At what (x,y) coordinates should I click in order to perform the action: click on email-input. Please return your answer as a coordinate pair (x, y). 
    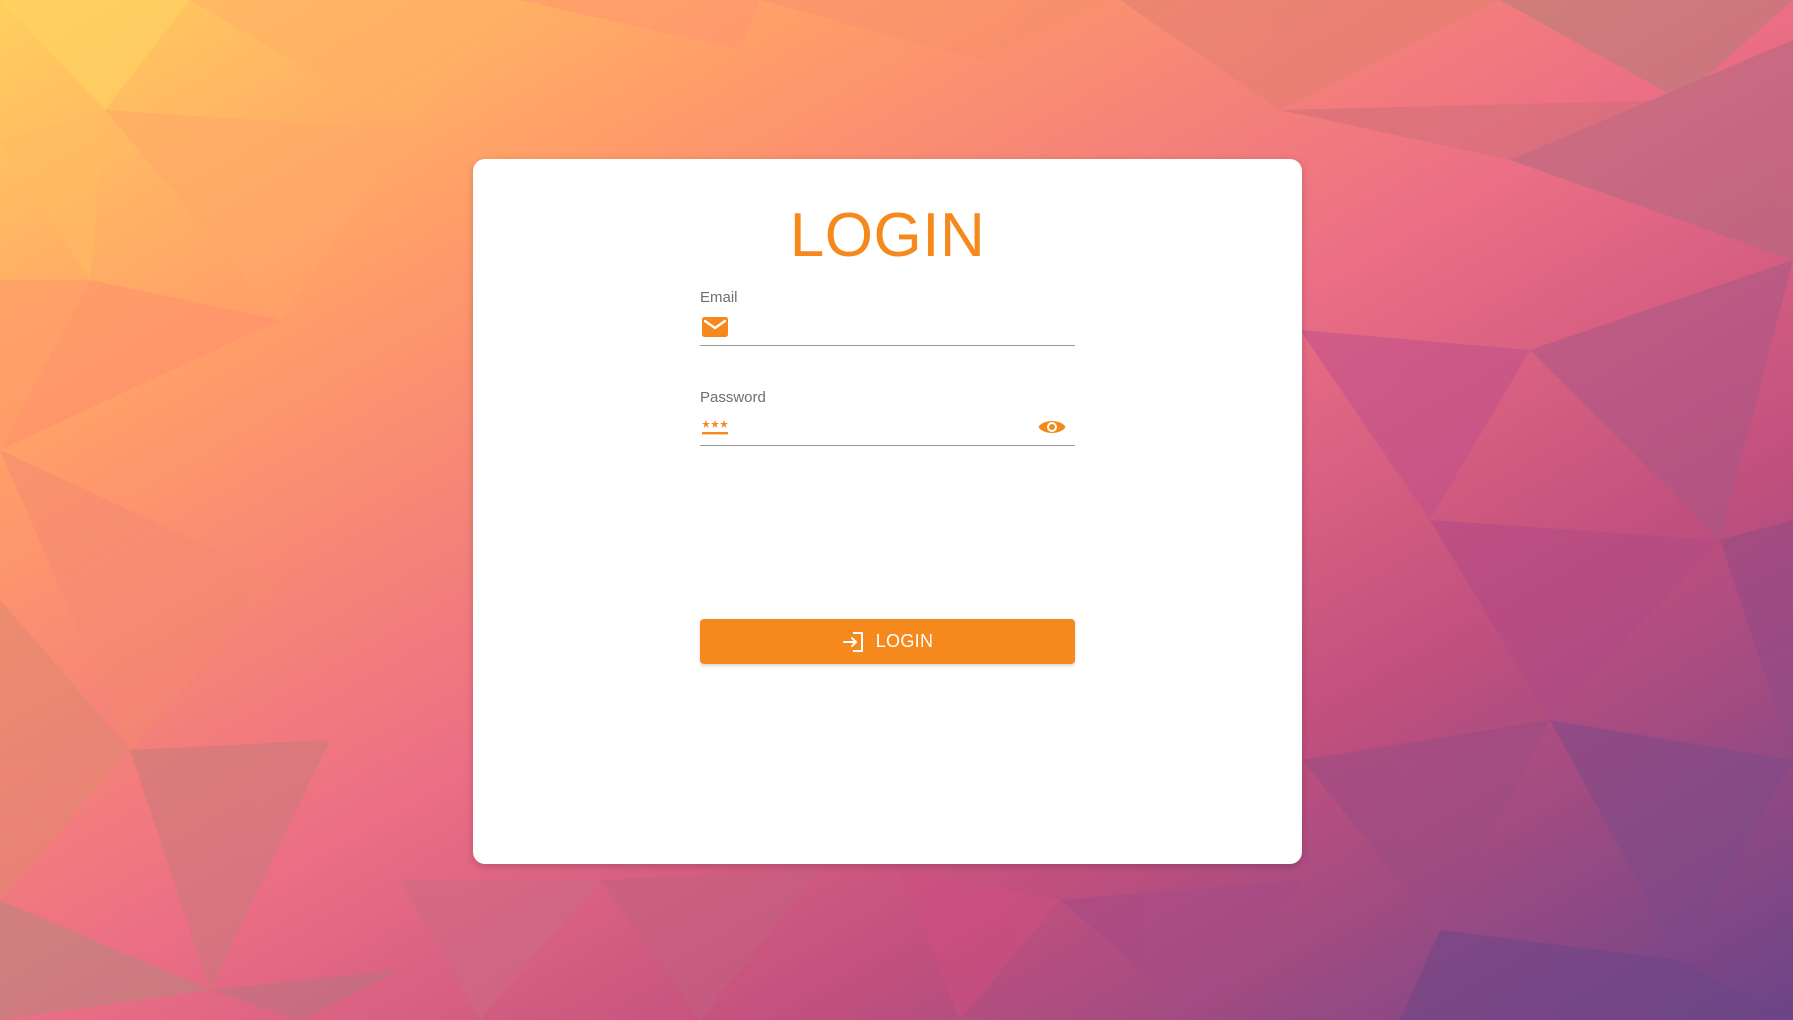
    Looking at the image, I should click on (885, 327).